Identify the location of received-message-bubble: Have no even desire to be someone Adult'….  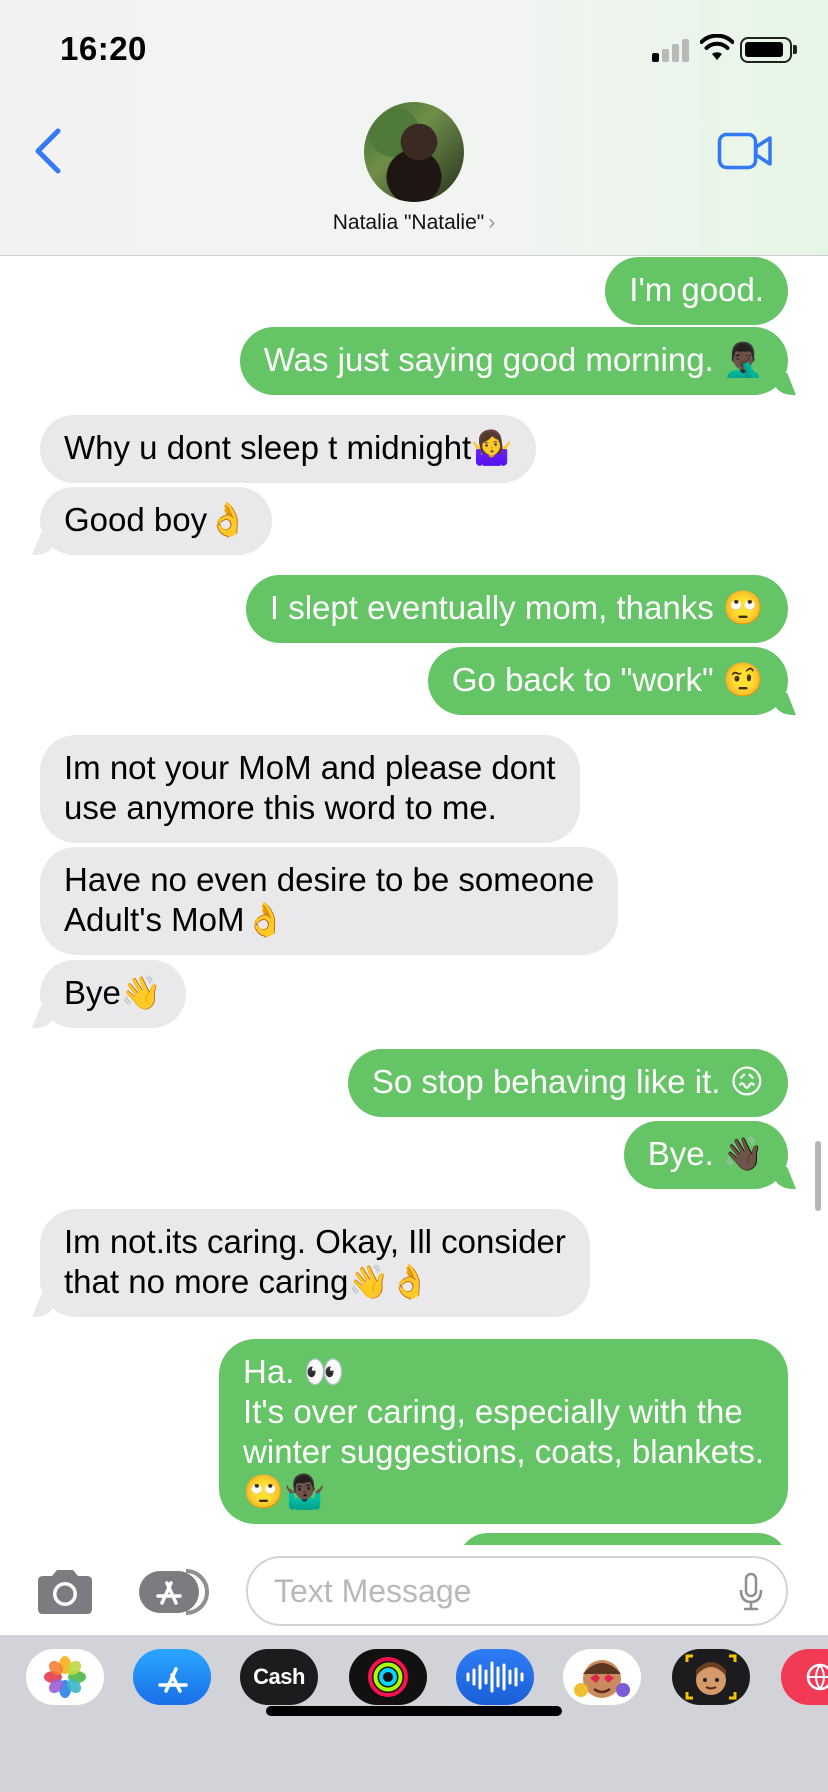
(329, 901).